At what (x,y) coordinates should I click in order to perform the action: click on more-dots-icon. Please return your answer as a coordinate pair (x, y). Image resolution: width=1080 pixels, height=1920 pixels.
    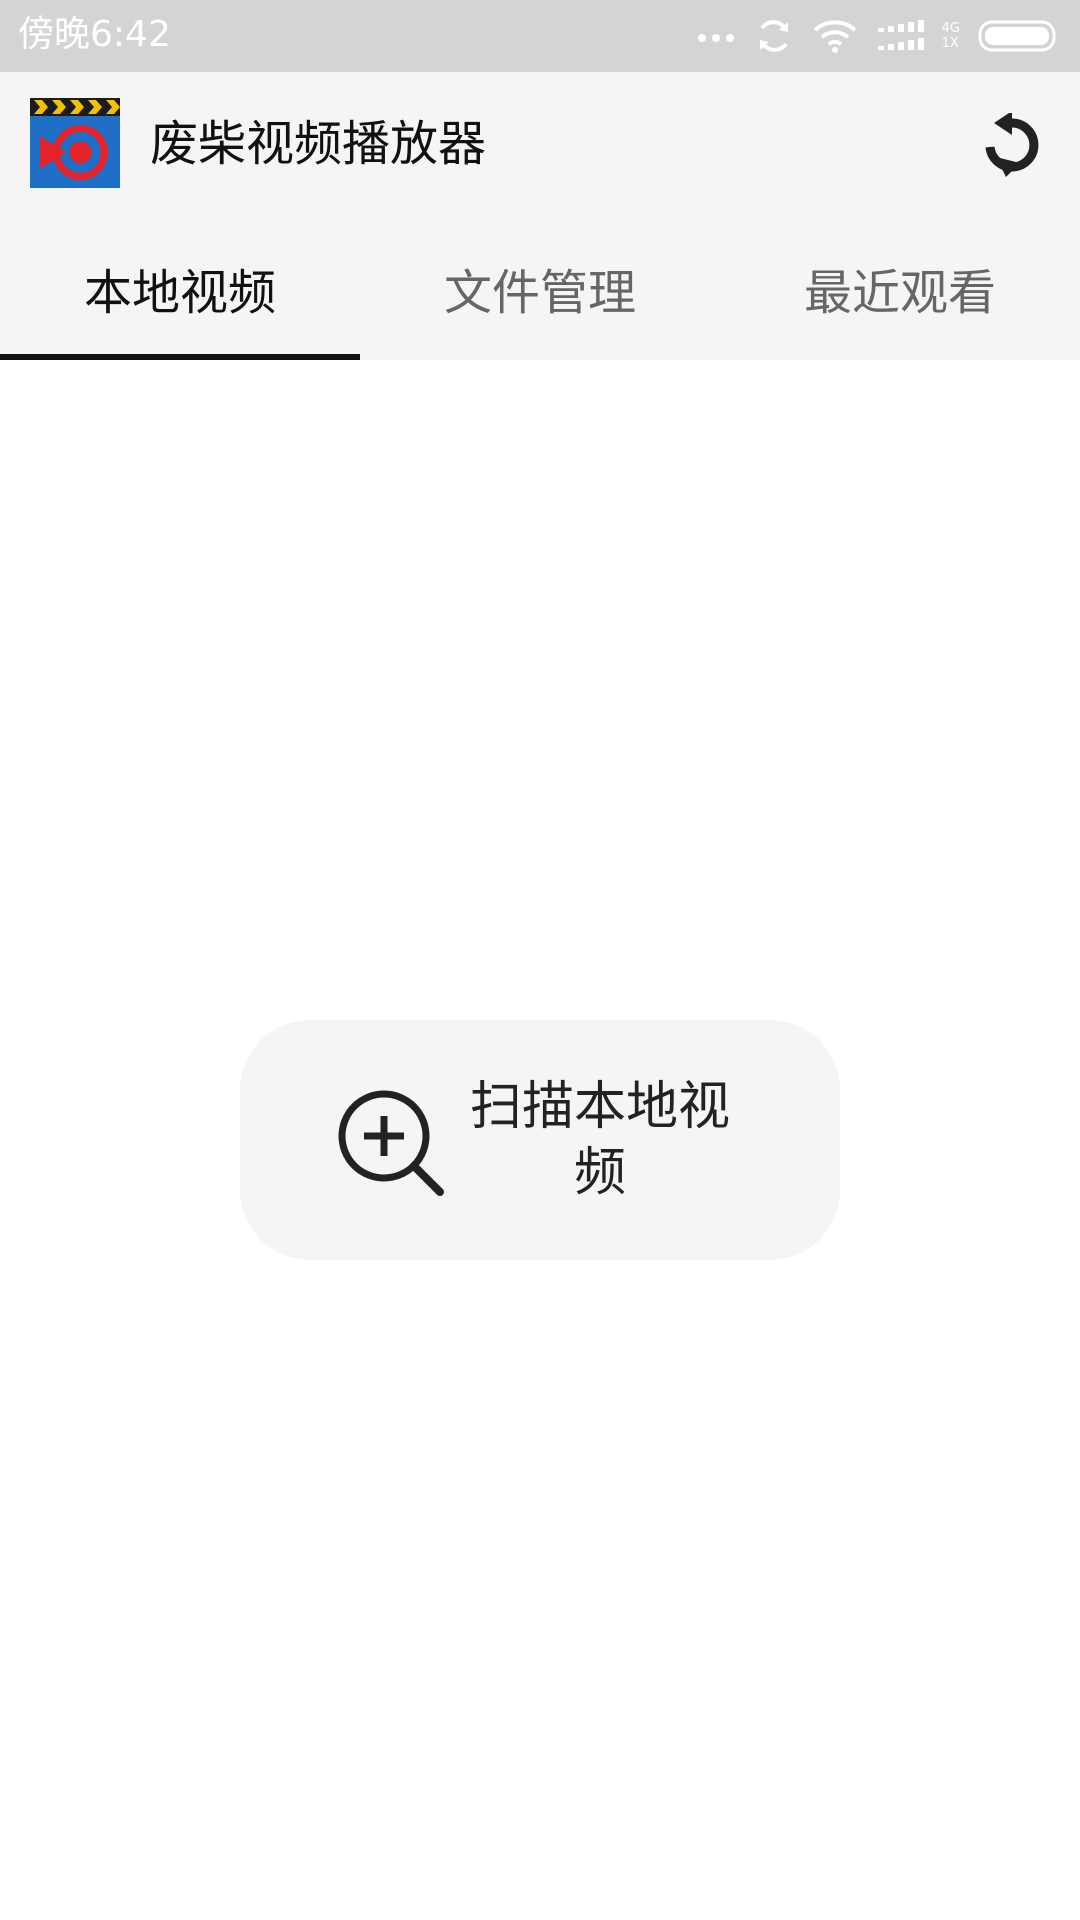
    Looking at the image, I should click on (715, 38).